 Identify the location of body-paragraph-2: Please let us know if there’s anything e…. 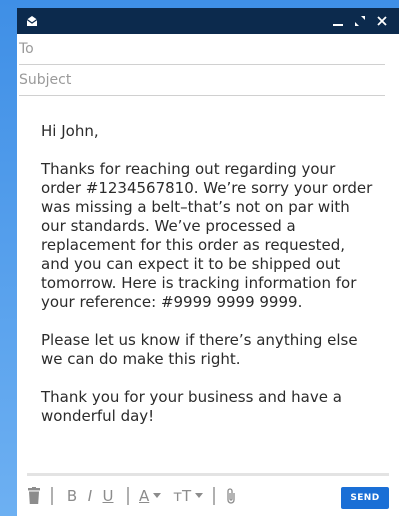
(199, 349).